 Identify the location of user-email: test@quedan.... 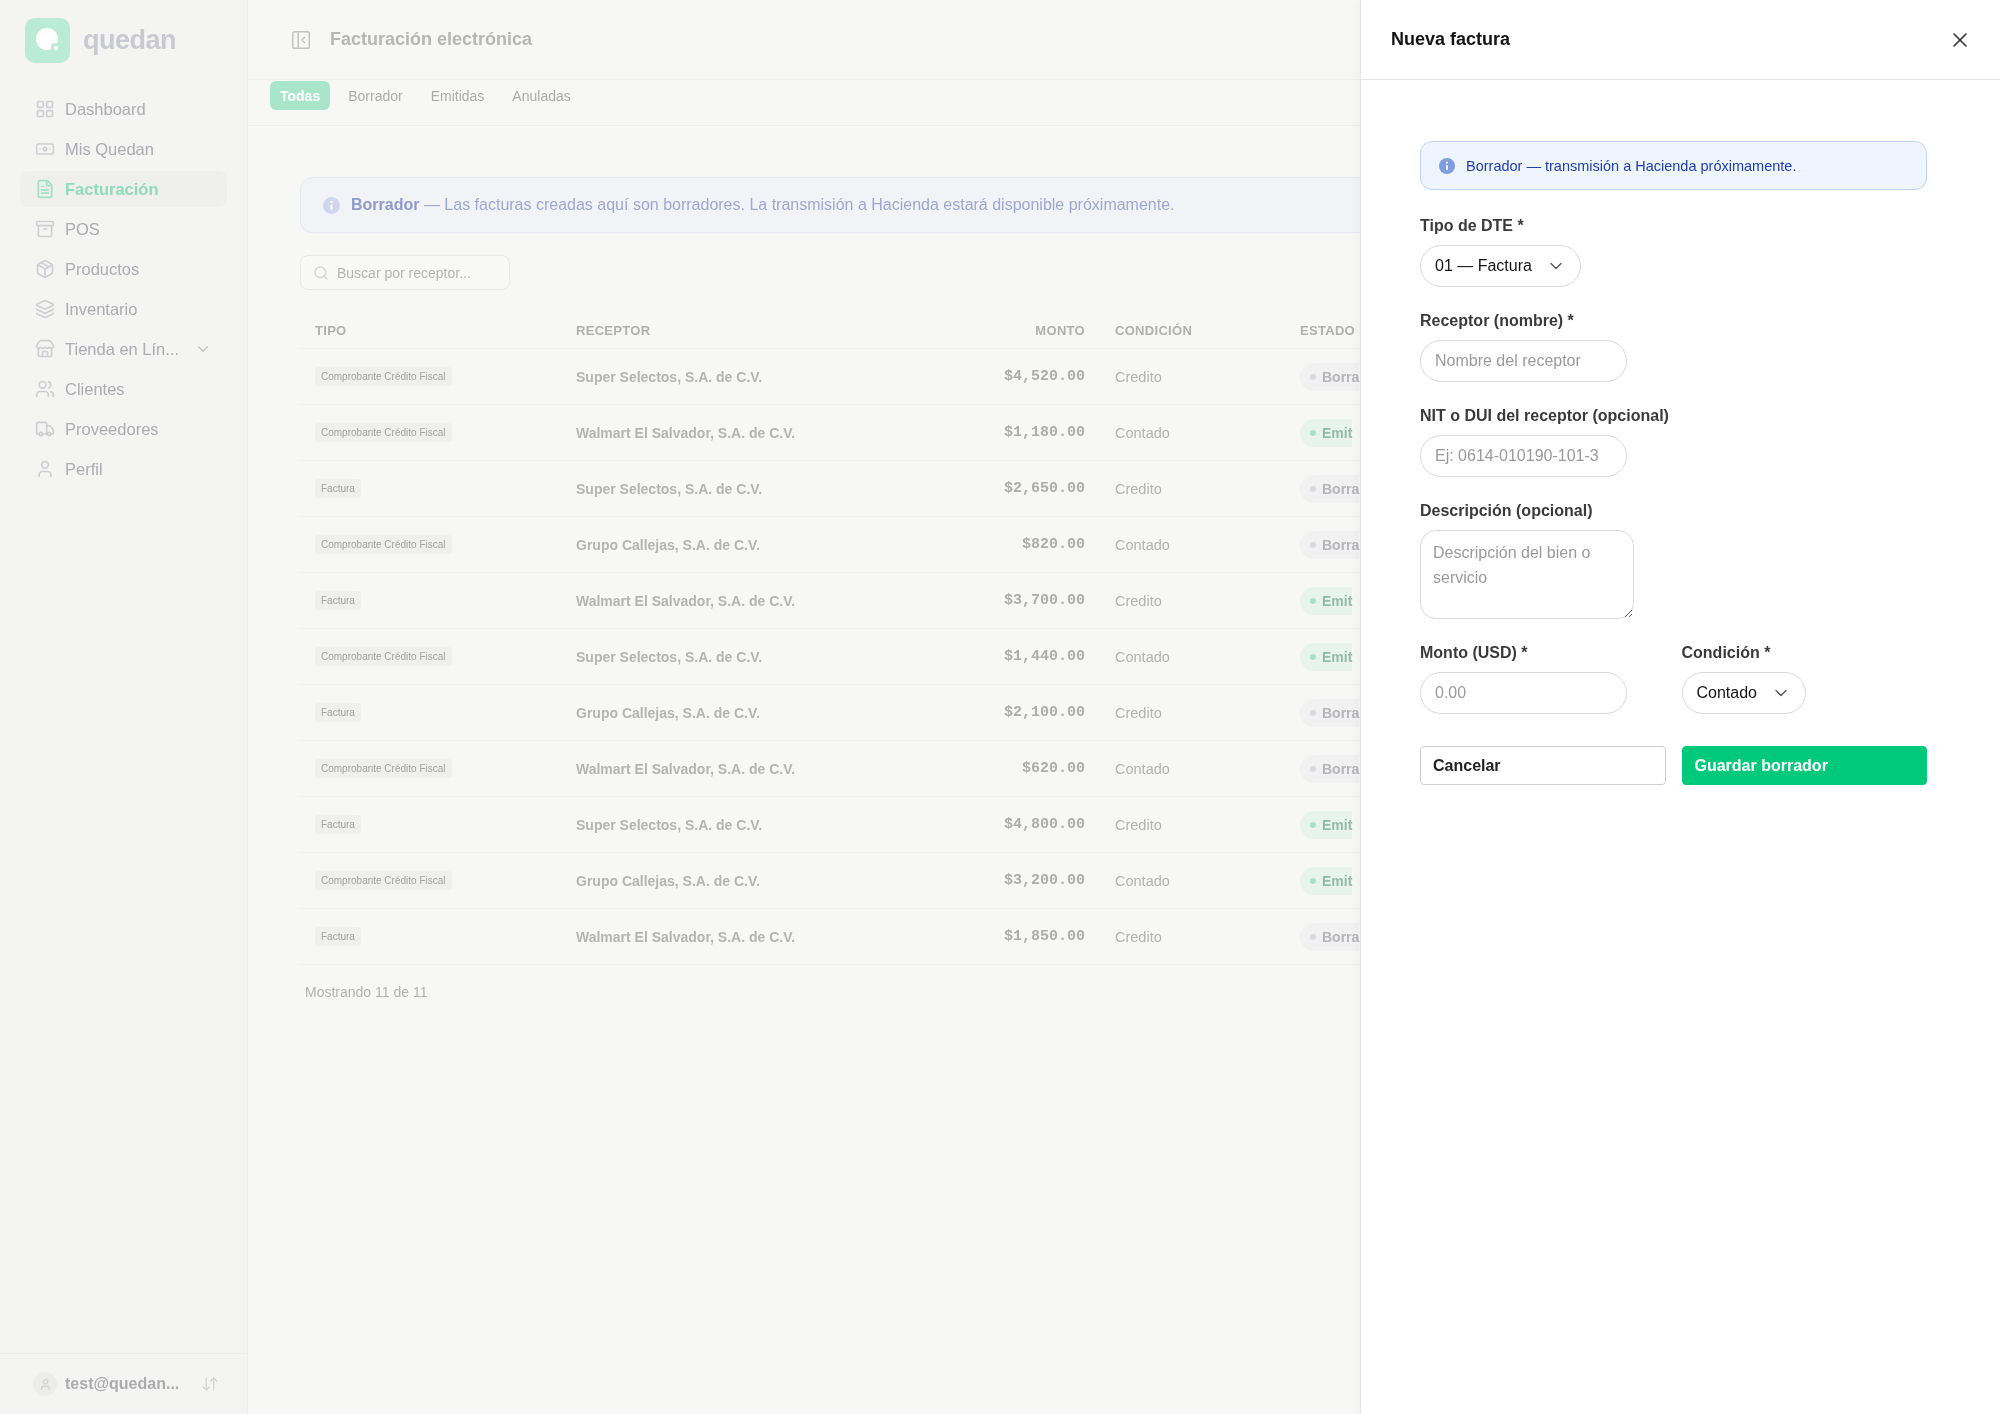
(122, 1384).